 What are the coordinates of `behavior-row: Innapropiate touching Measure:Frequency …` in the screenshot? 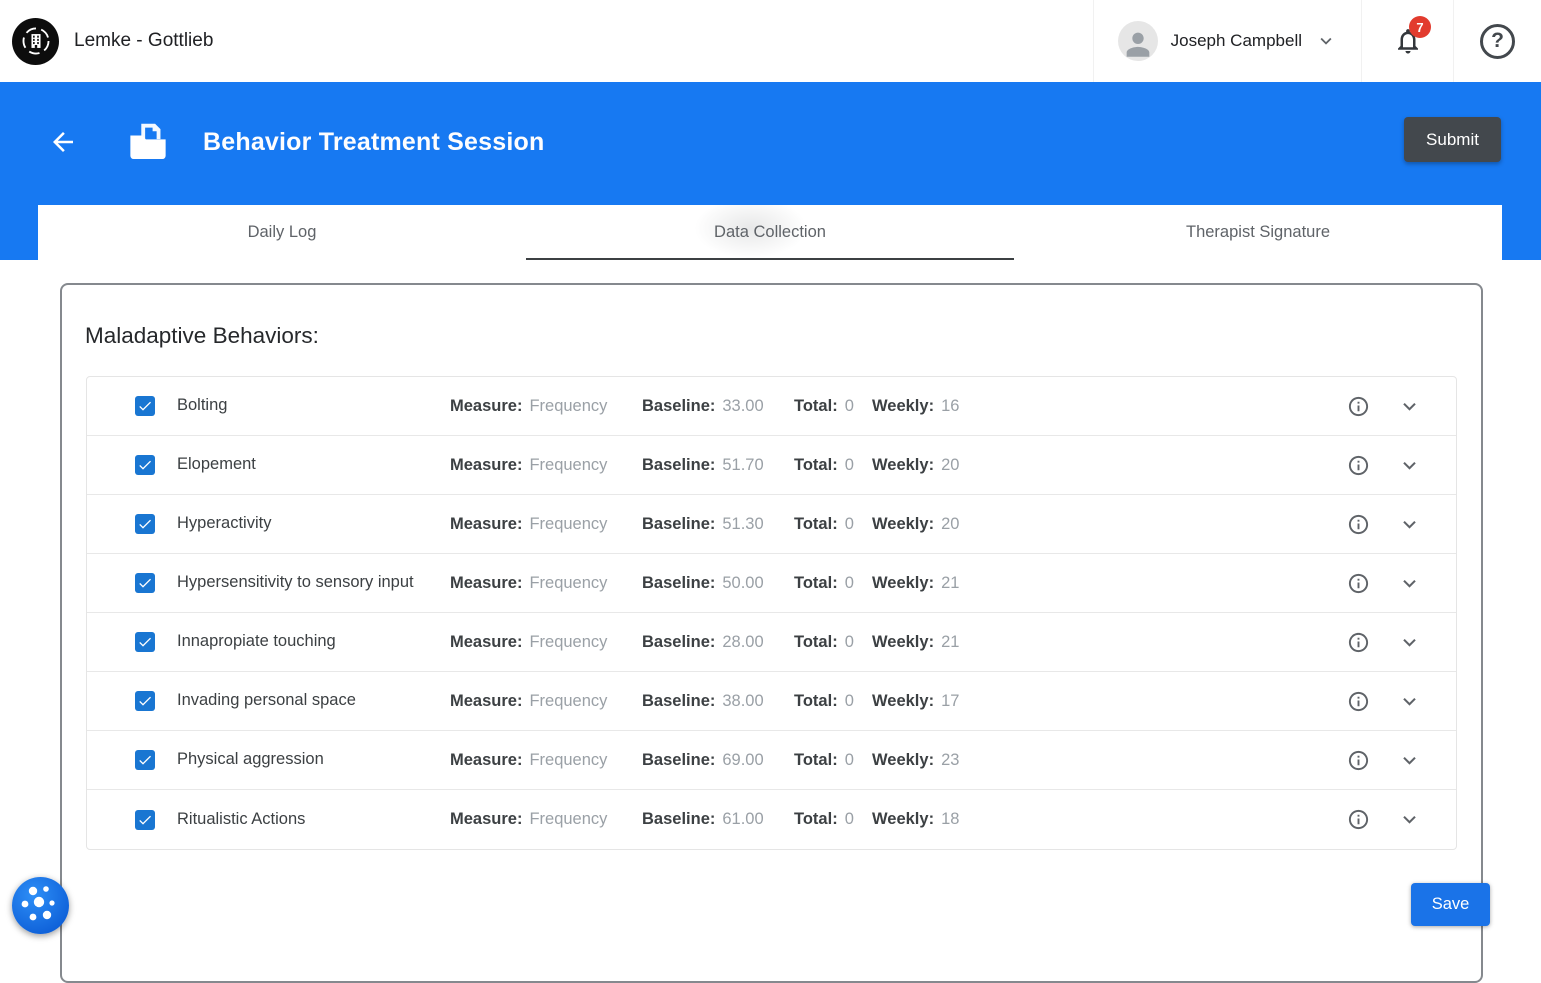 It's located at (771, 642).